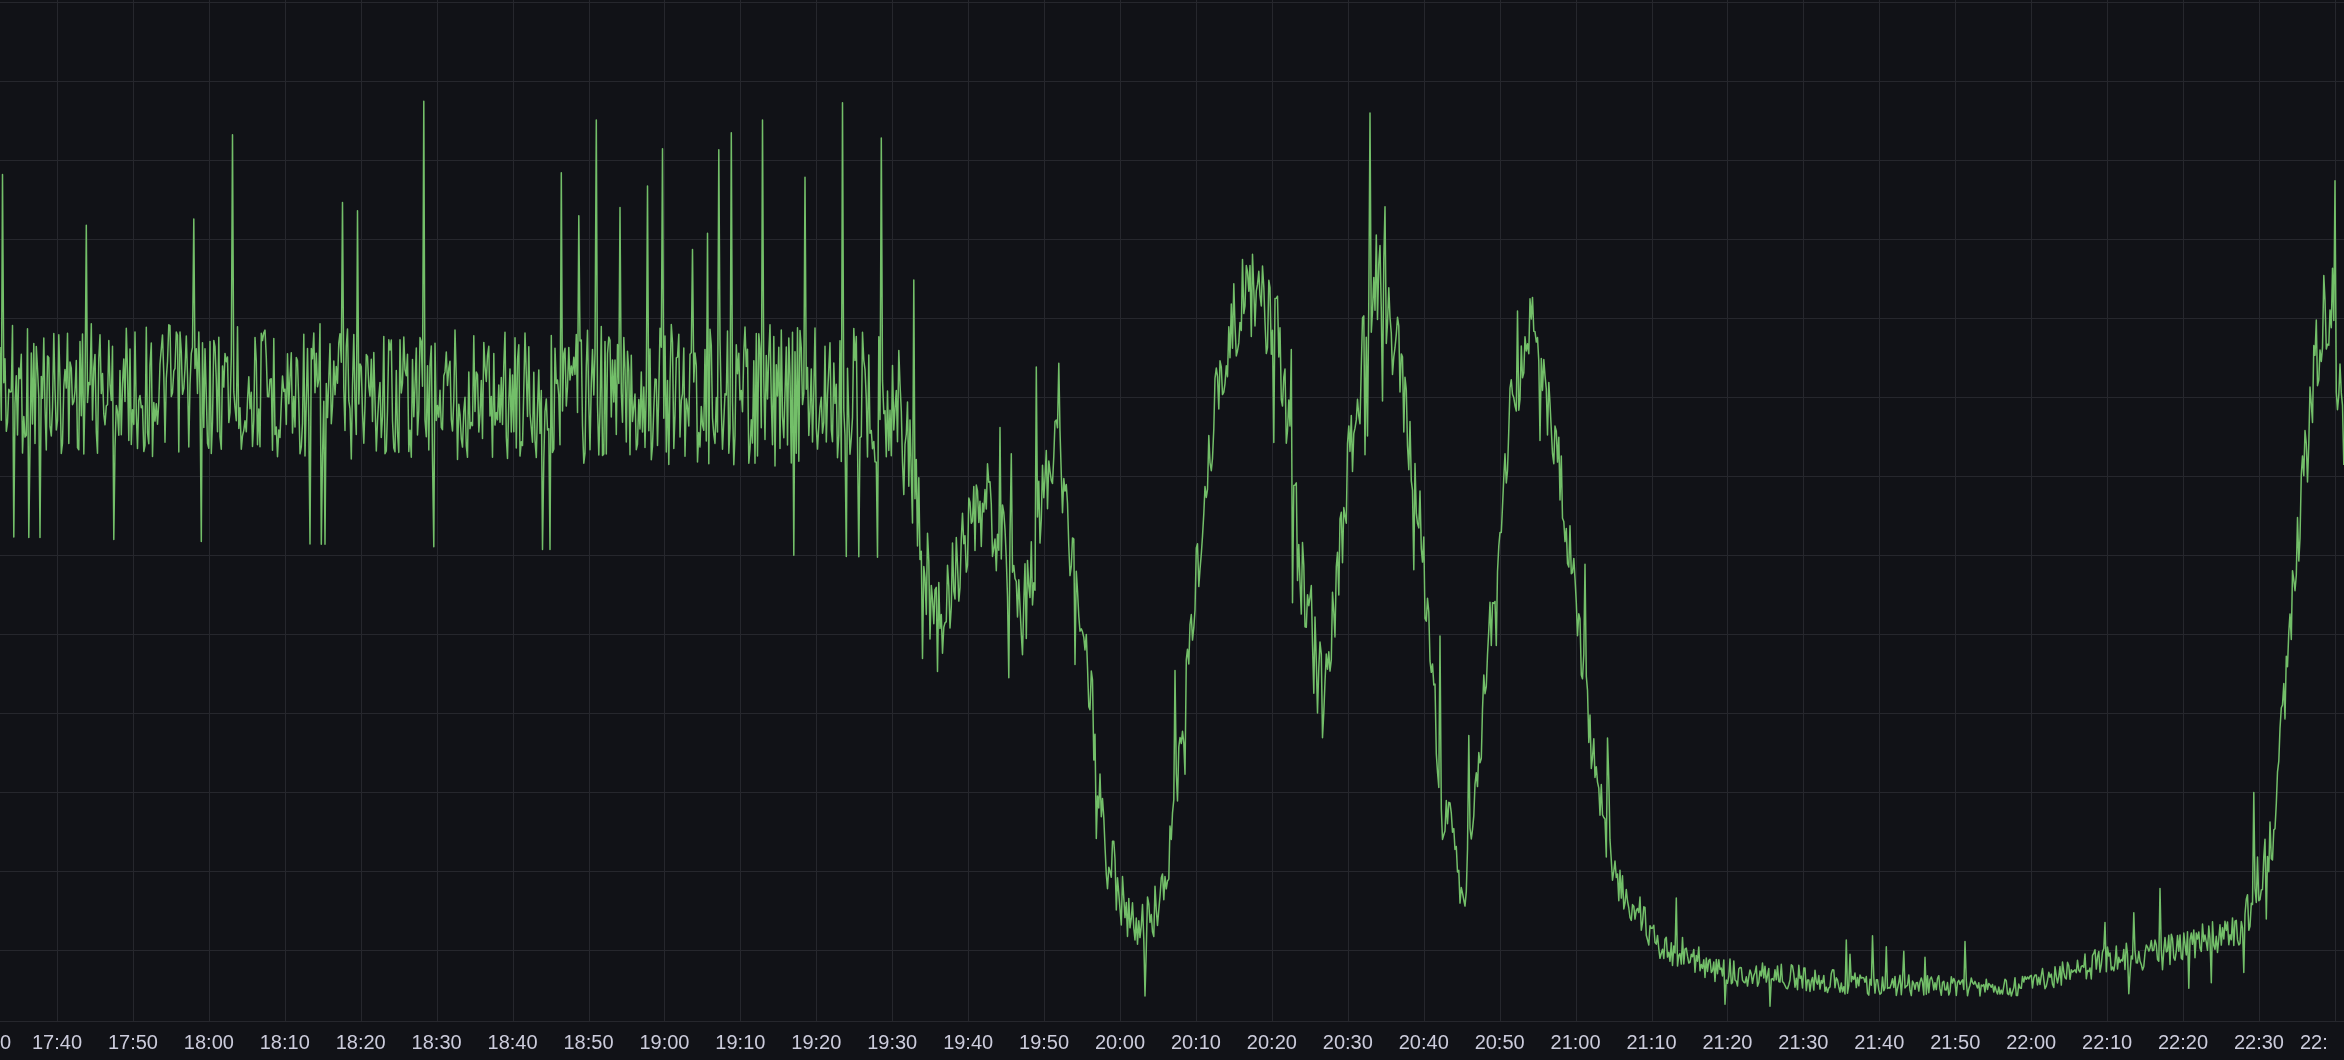 This screenshot has width=2344, height=1060. Describe the element at coordinates (6, 1042) in the screenshot. I see `axis-label: 0` at that location.